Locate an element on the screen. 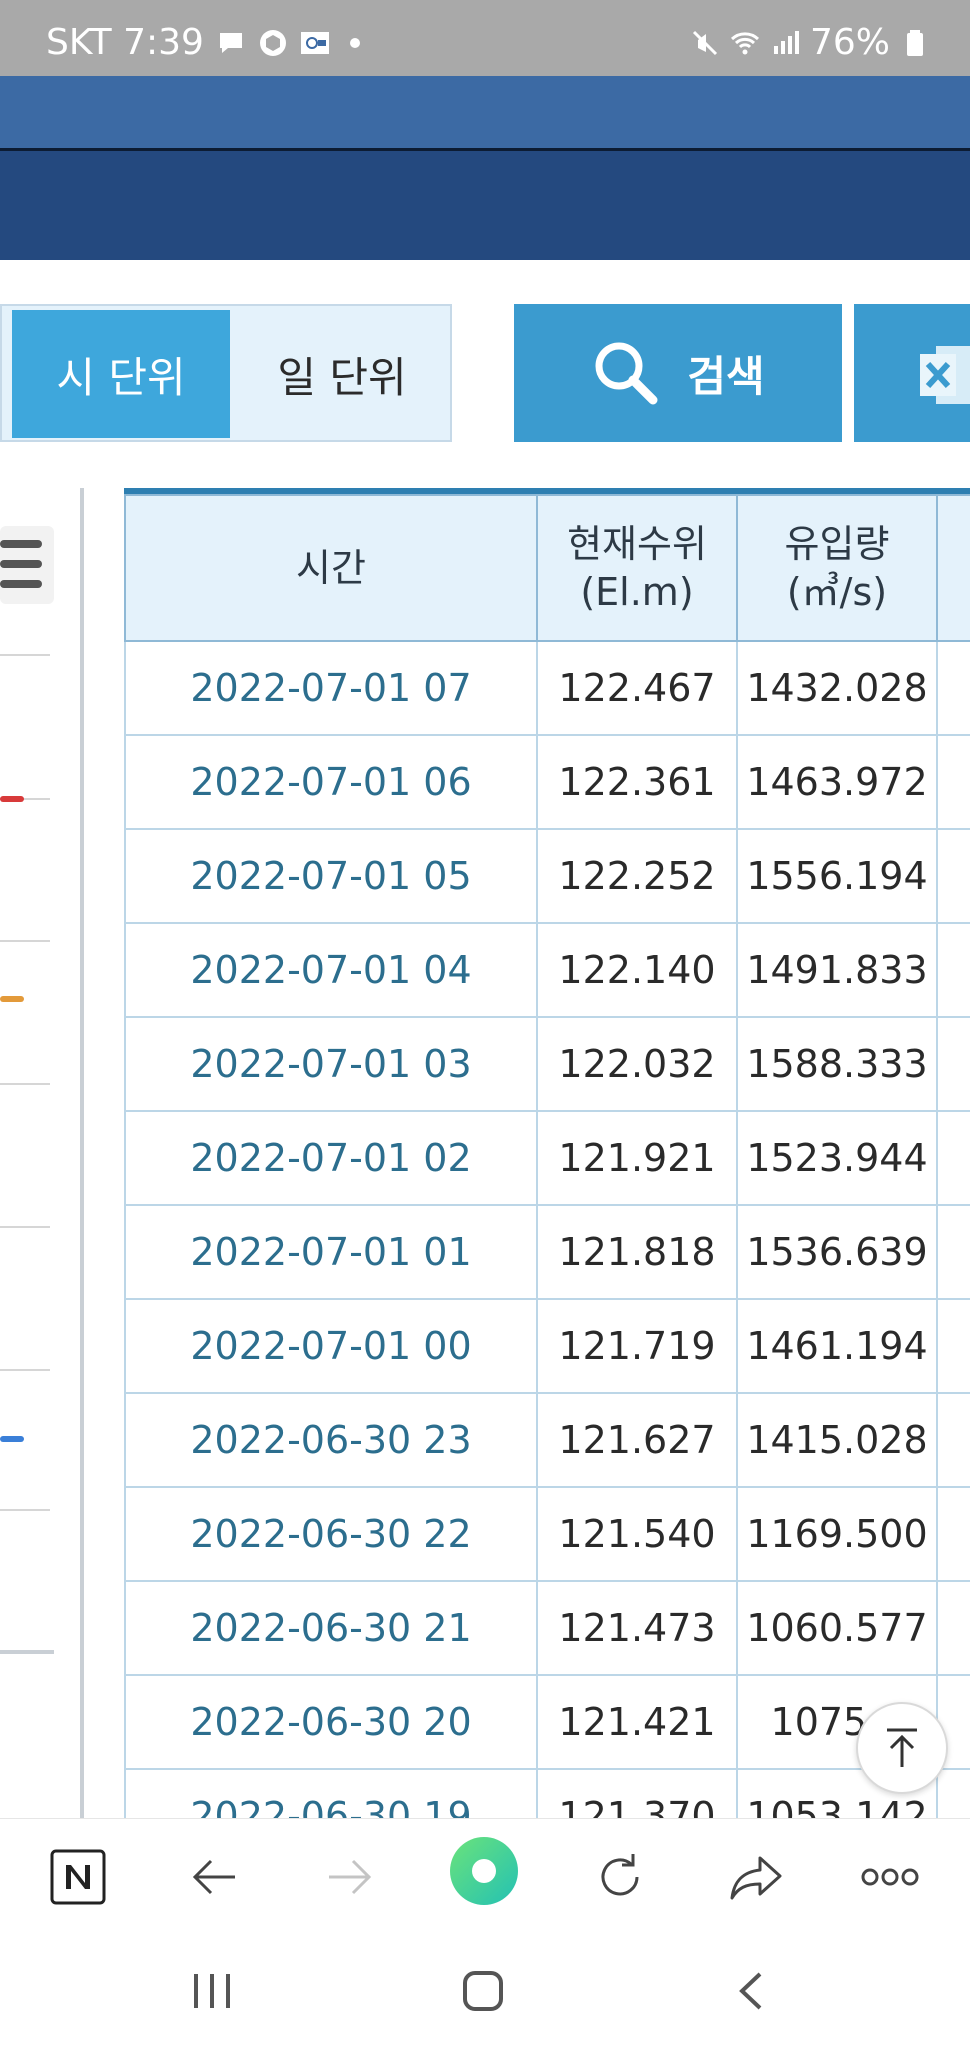 This screenshot has width=970, height=2048. hamburger-menu-icon is located at coordinates (27, 565).